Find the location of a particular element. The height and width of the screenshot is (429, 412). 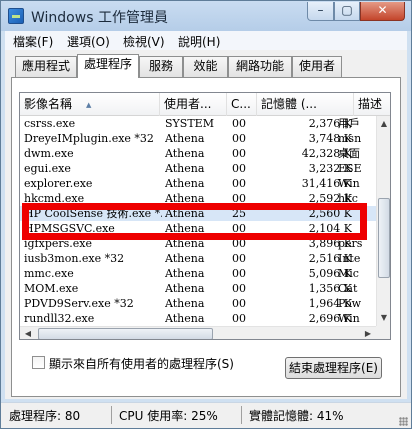

scroll-down-icon: ▼ is located at coordinates (383, 318).